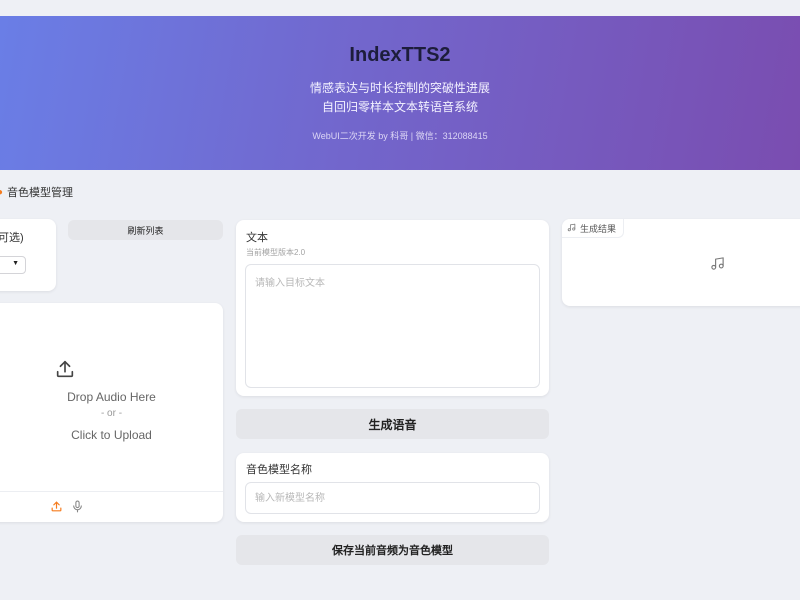 This screenshot has width=800, height=600. What do you see at coordinates (392, 498) in the screenshot?
I see `model-name-input` at bounding box center [392, 498].